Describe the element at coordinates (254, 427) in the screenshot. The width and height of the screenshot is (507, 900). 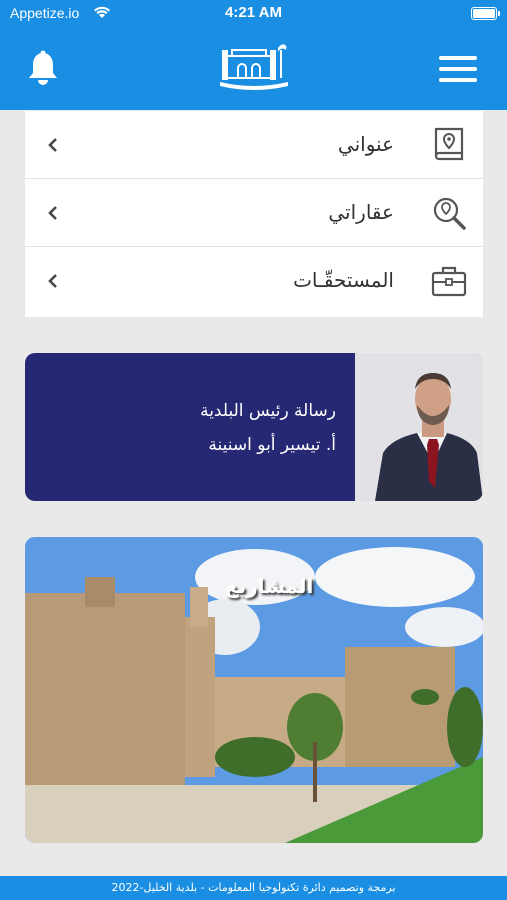
I see `mayor-message-card: رسالة رئيس البلدية أ. تيسير أبو اسنينة` at that location.